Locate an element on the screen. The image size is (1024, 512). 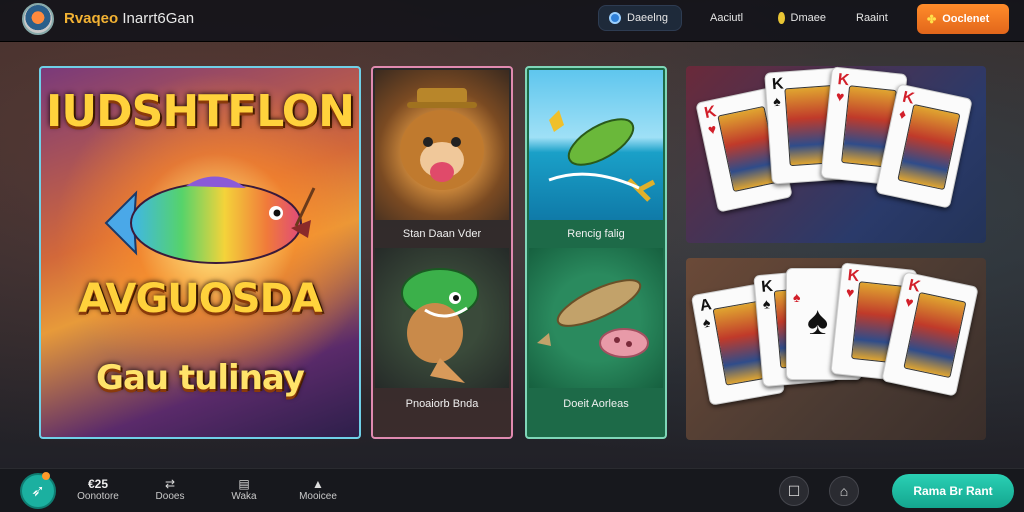
nav-pill-daeelng: Daeelng is located at coordinates (640, 18).